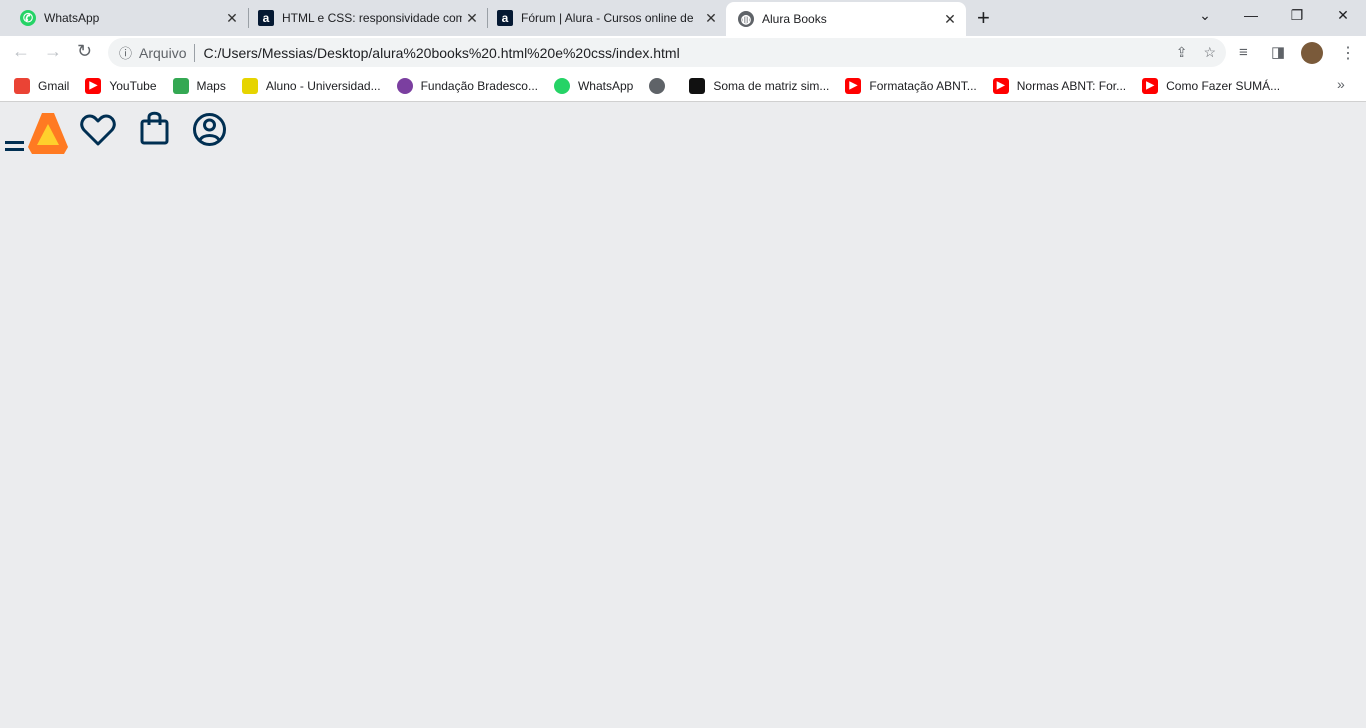 This screenshot has height=728, width=1366. What do you see at coordinates (48, 133) in the screenshot?
I see `alura-logo` at bounding box center [48, 133].